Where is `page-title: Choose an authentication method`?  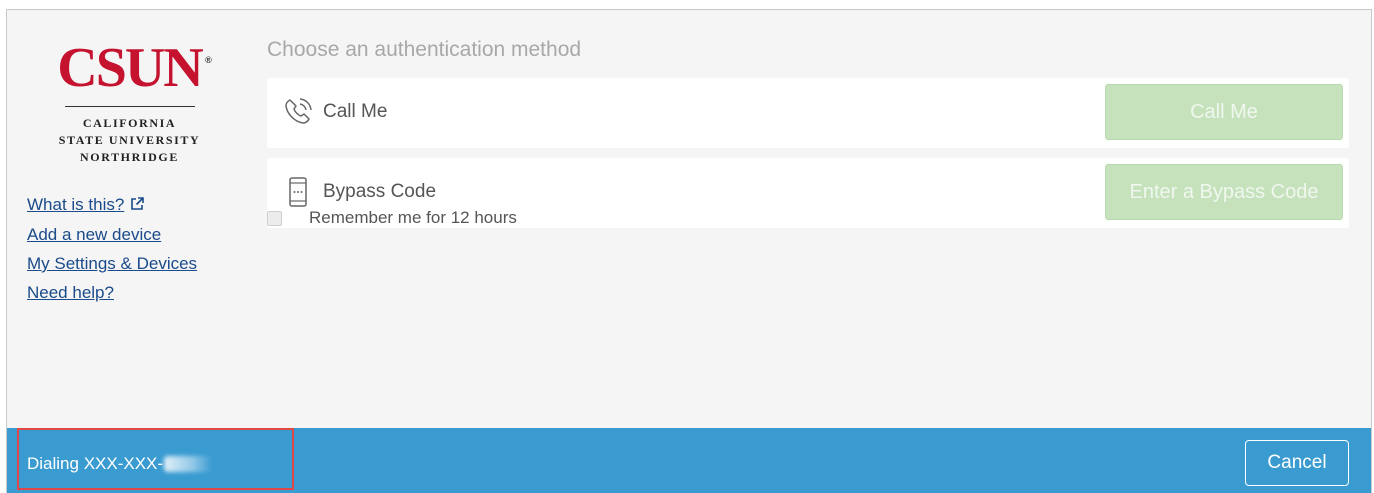
page-title: Choose an authentication method is located at coordinates (424, 49).